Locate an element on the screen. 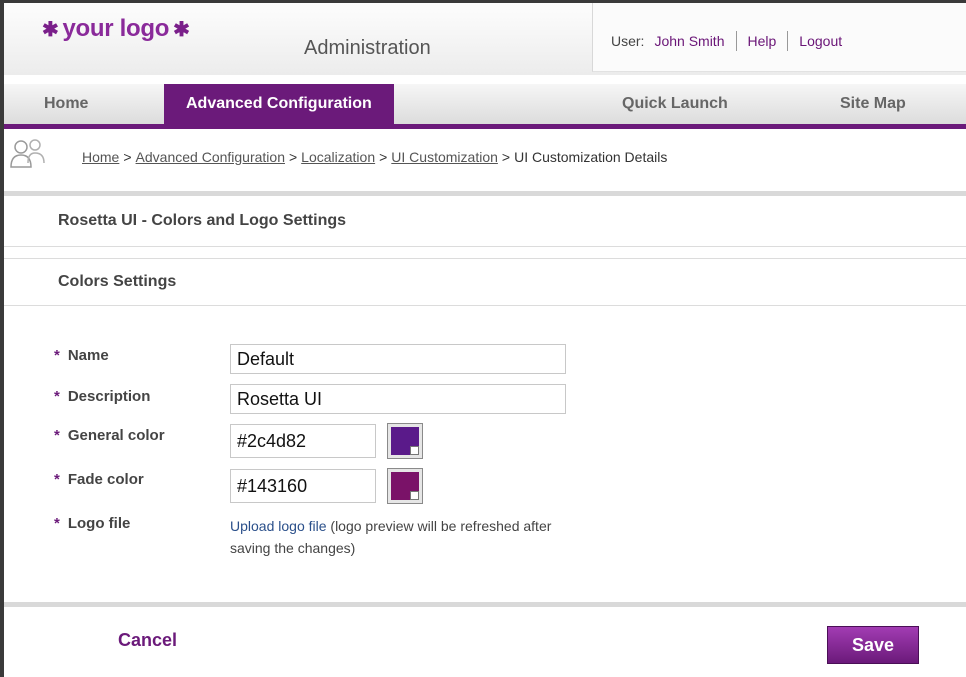 The image size is (966, 677). general-color-swatch is located at coordinates (405, 441).